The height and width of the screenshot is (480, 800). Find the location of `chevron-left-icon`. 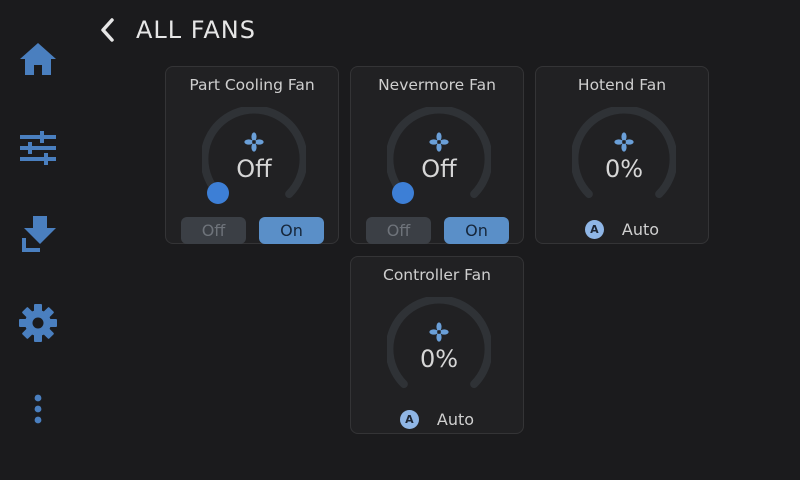

chevron-left-icon is located at coordinates (107, 30).